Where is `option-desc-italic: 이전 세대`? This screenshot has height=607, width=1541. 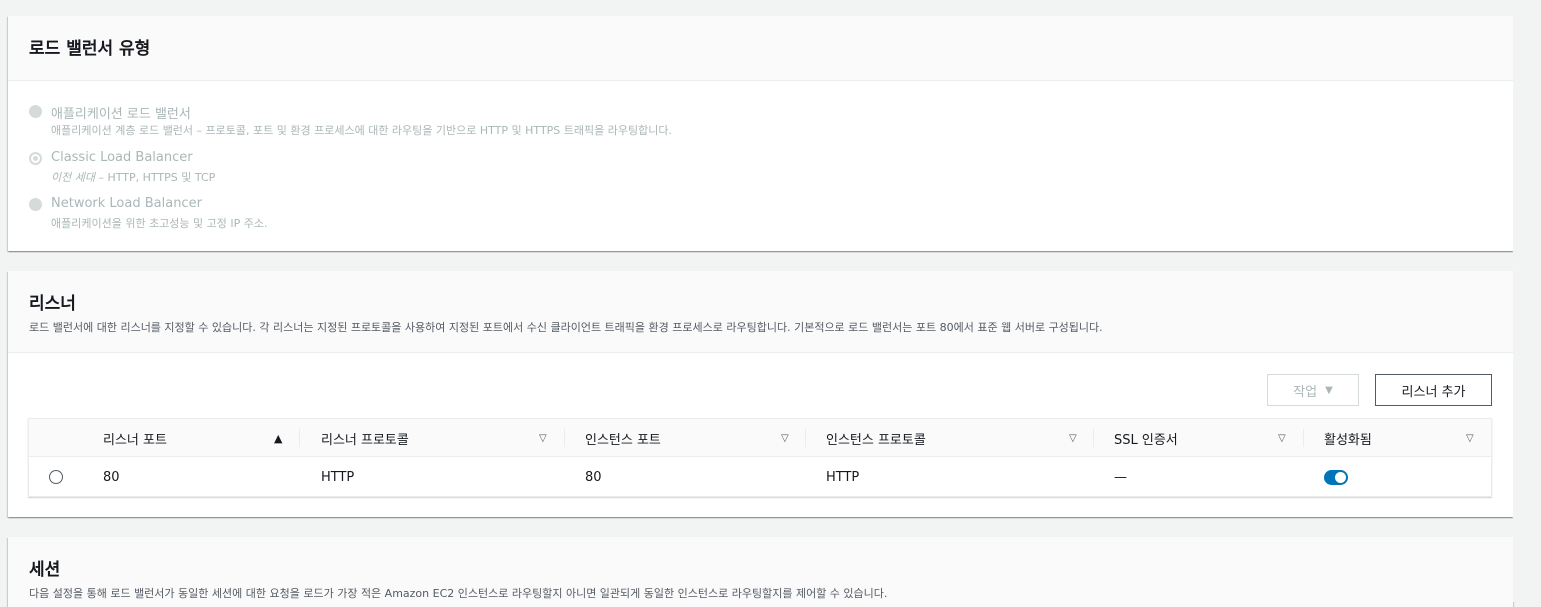
option-desc-italic: 이전 세대 is located at coordinates (73, 177).